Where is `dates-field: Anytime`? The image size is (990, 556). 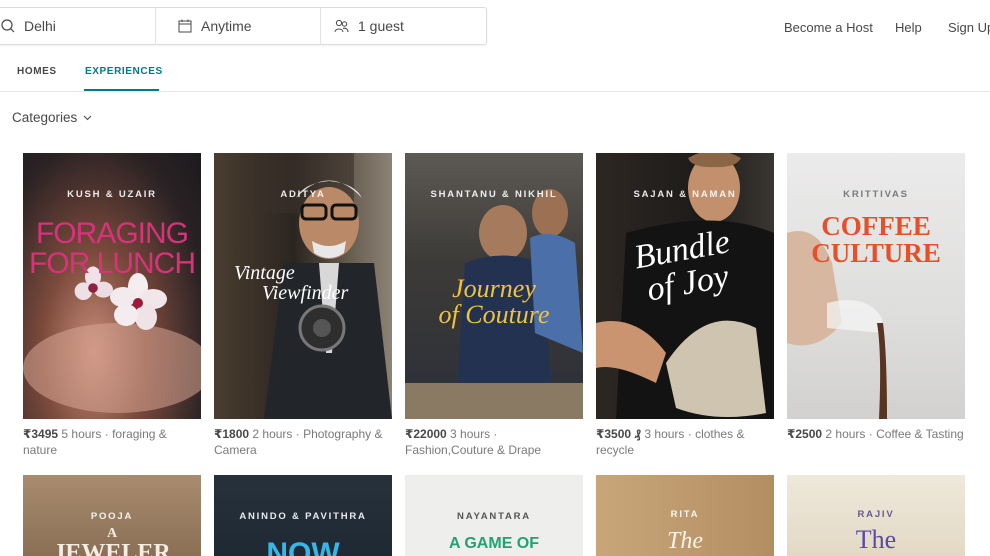 dates-field: Anytime is located at coordinates (238, 26).